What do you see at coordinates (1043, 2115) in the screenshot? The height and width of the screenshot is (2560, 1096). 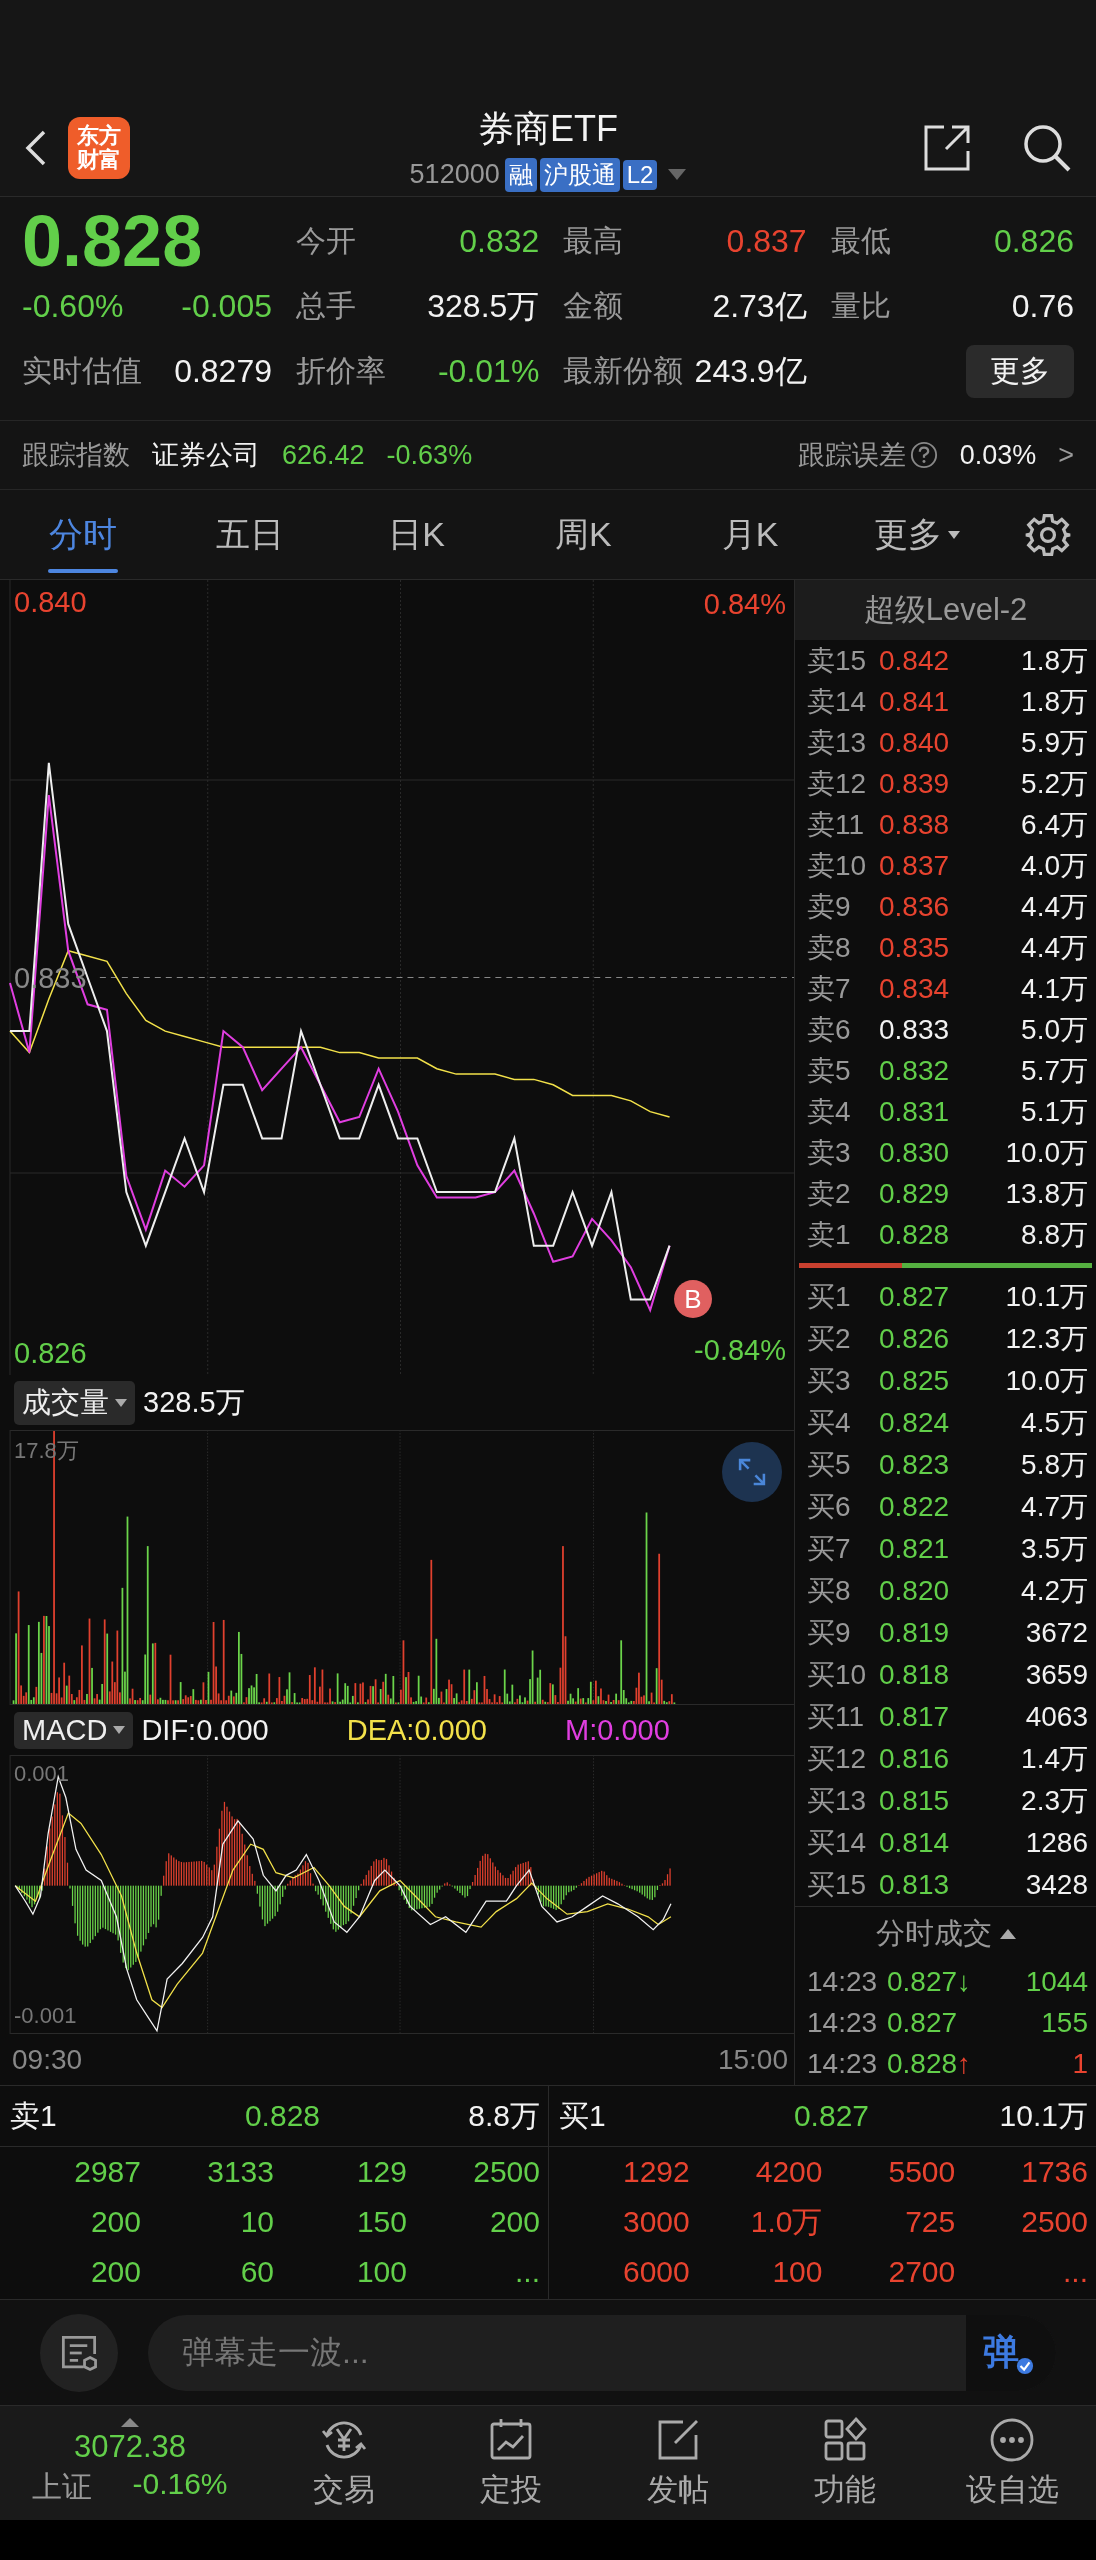 I see `tick-volume: 10.1万` at bounding box center [1043, 2115].